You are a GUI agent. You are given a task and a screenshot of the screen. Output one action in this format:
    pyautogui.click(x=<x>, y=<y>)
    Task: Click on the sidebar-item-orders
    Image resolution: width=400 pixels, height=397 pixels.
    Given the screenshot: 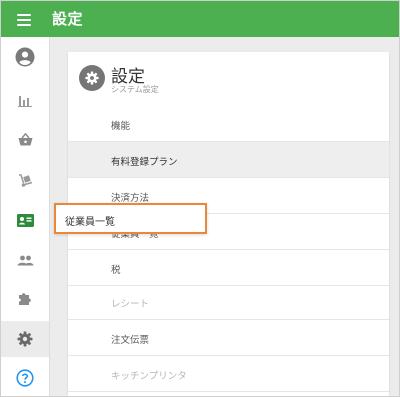 What is the action you would take?
    pyautogui.click(x=25, y=139)
    